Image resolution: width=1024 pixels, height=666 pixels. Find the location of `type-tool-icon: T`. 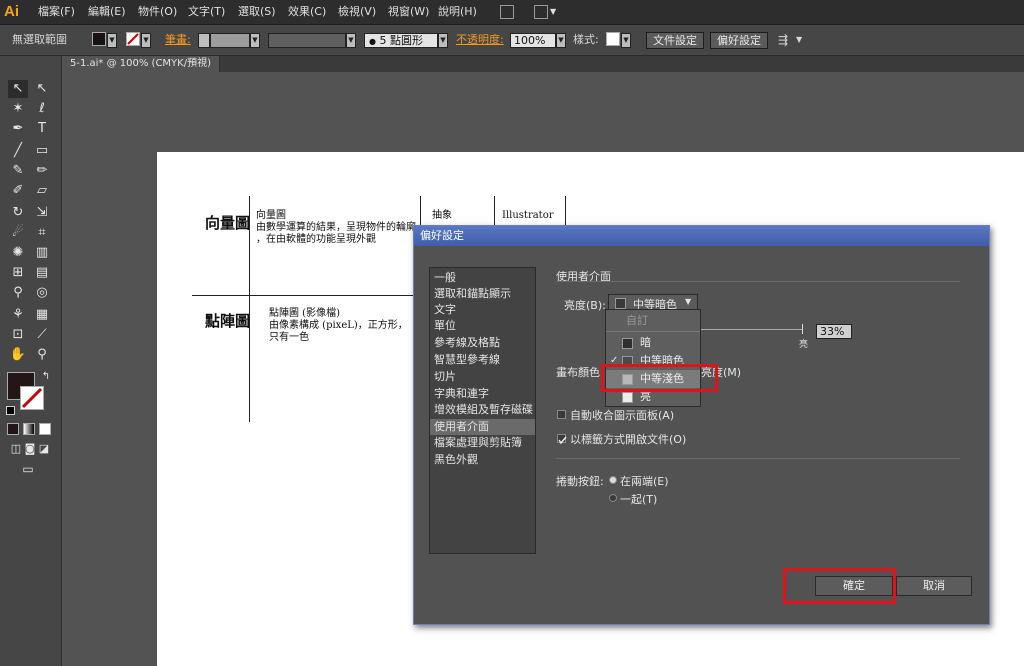

type-tool-icon: T is located at coordinates (42, 129).